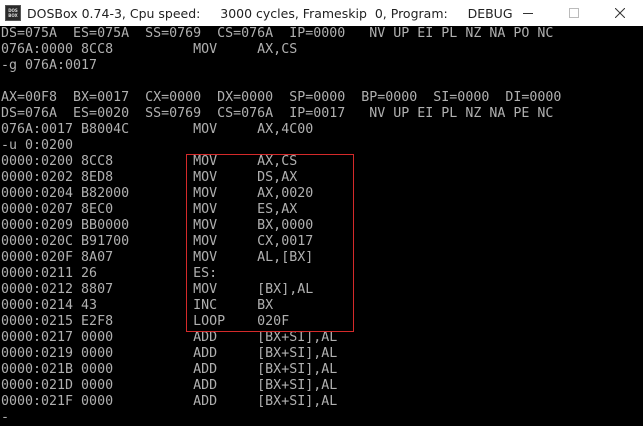  What do you see at coordinates (109, 273) in the screenshot?
I see `console-line: 0000:0211 26 ES:` at bounding box center [109, 273].